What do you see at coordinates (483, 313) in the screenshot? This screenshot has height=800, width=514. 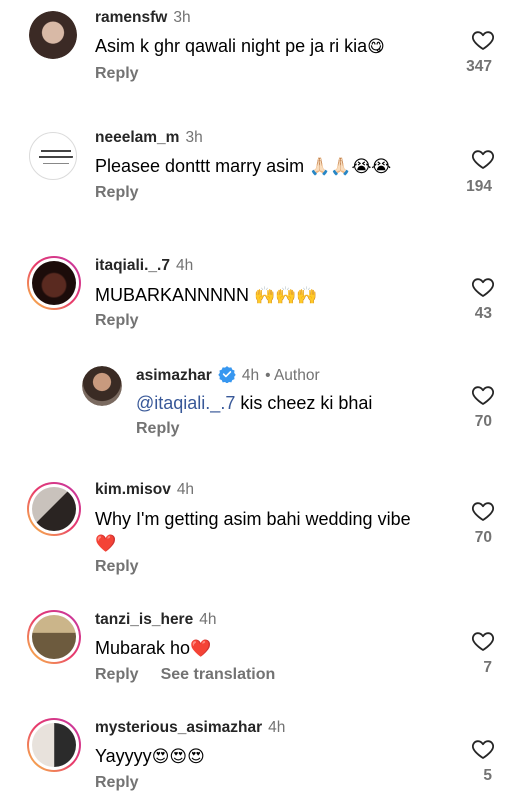 I see `like-count: 43` at bounding box center [483, 313].